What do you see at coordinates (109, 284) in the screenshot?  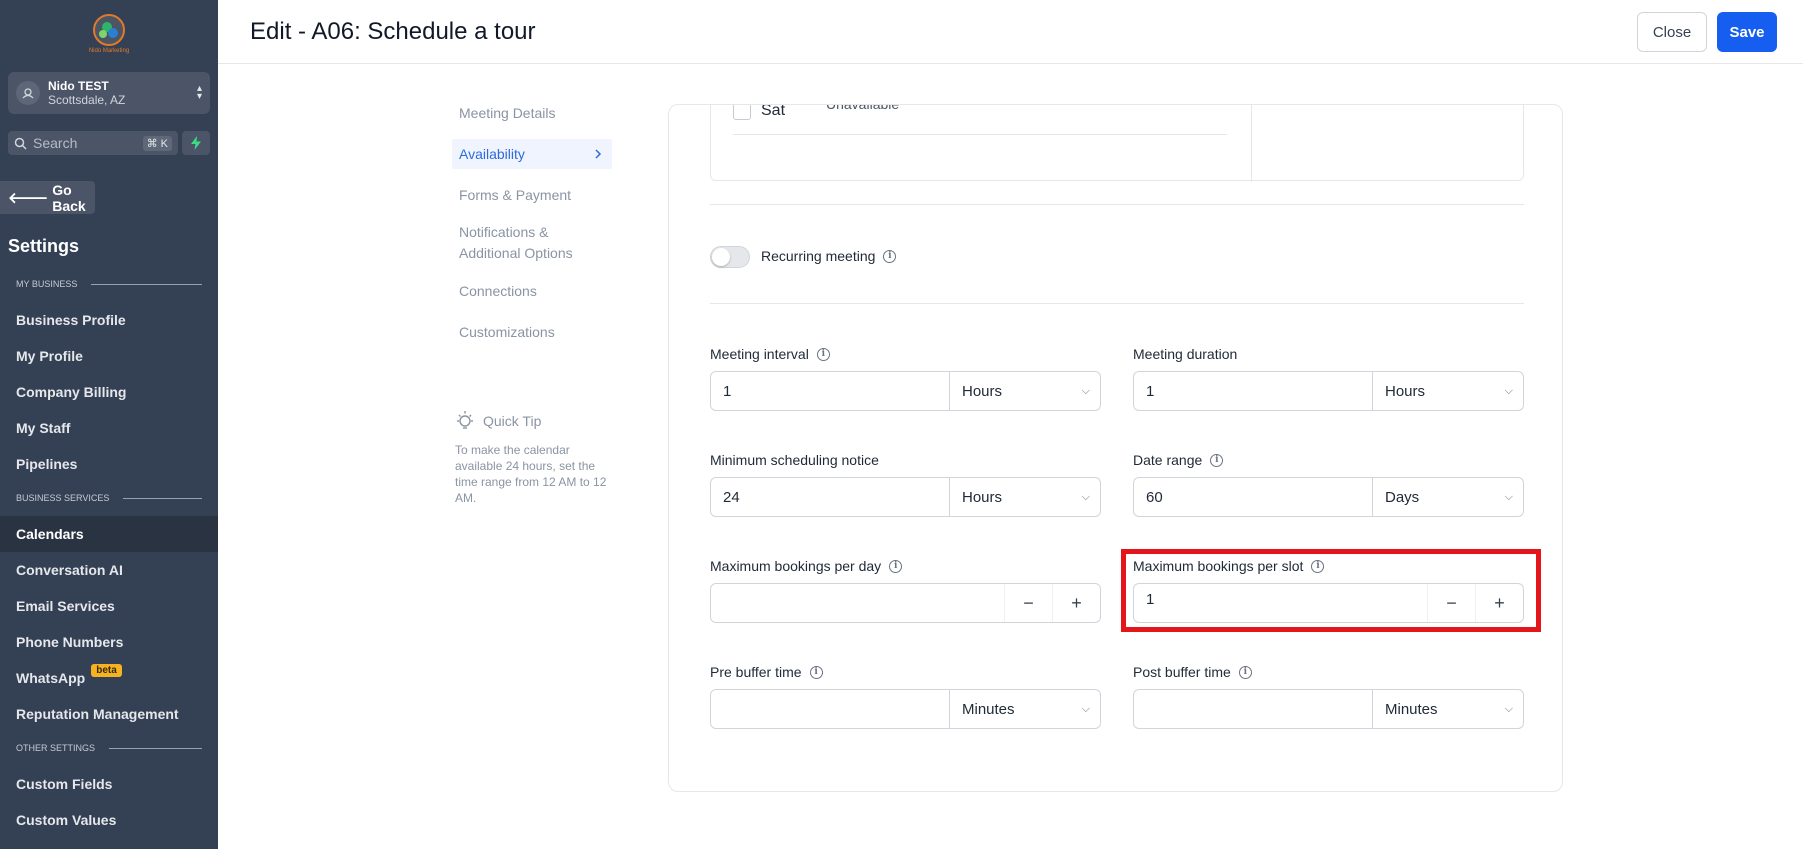 I see `section-label-my-business: MY BUSINESS` at bounding box center [109, 284].